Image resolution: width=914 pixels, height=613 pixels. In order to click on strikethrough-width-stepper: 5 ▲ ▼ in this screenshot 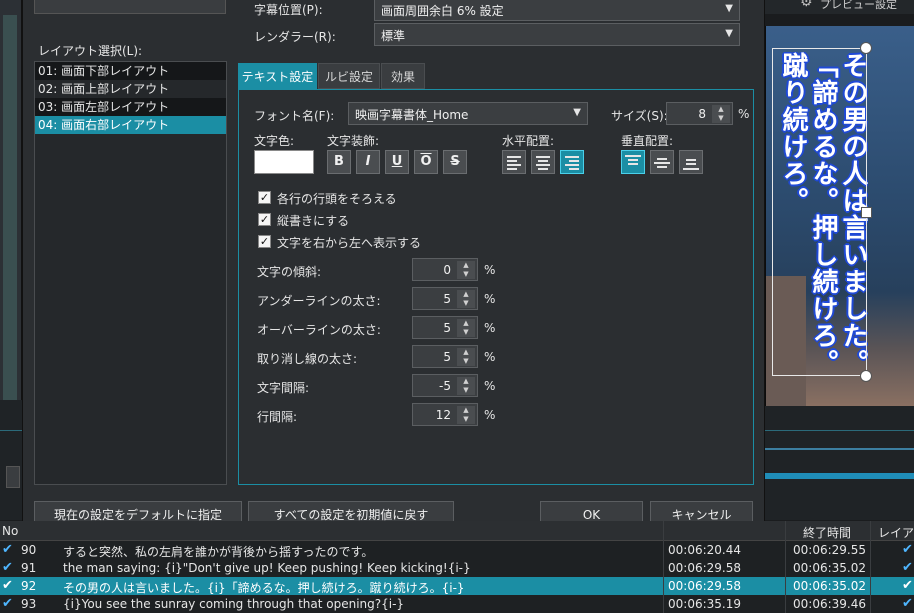, I will do `click(445, 356)`.